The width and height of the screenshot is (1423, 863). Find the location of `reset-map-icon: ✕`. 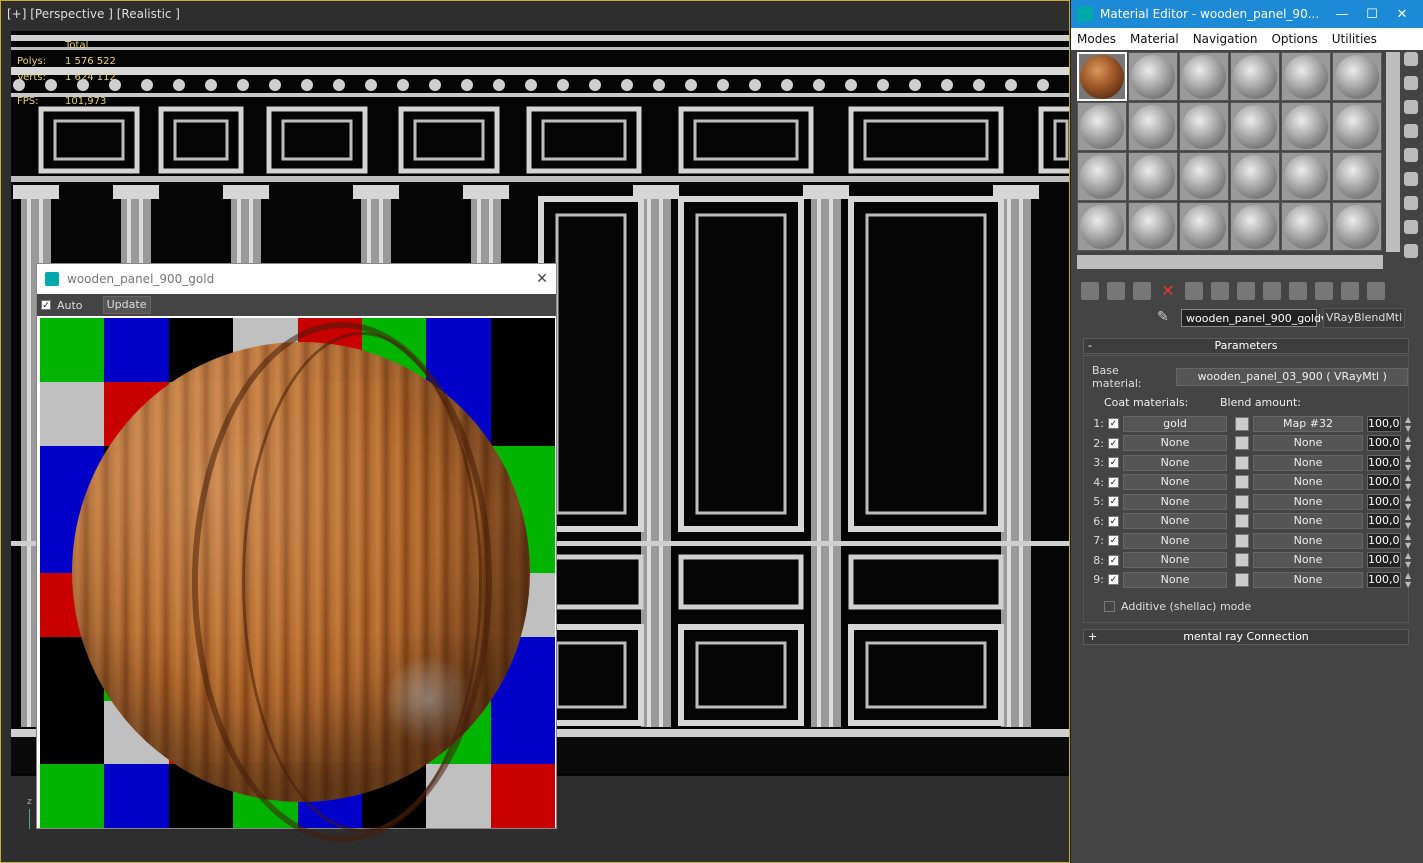

reset-map-icon: ✕ is located at coordinates (1168, 291).